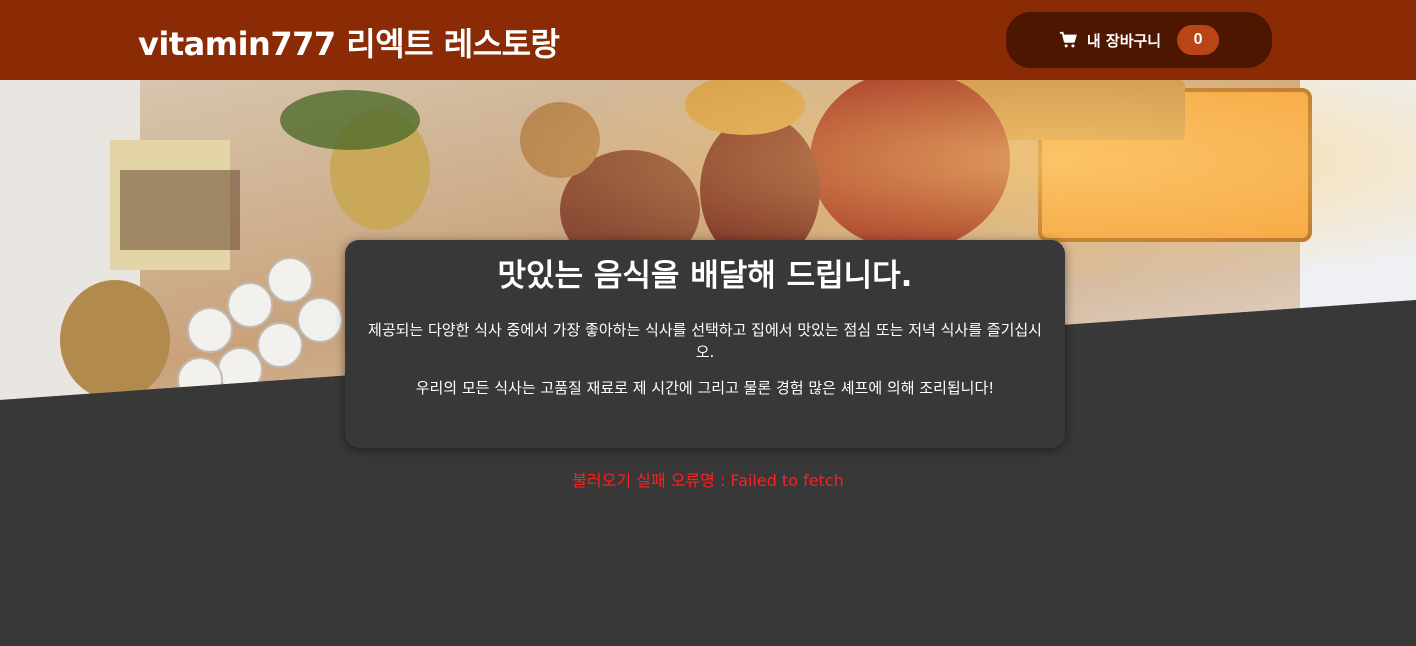  Describe the element at coordinates (1198, 40) in the screenshot. I see `cart-count-badge: 0` at that location.